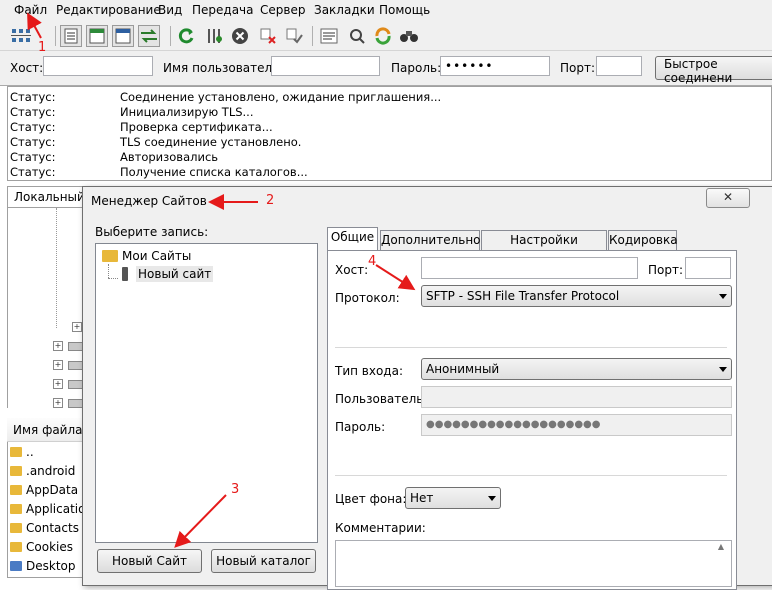 Image resolution: width=772 pixels, height=590 pixels. Describe the element at coordinates (372, 261) in the screenshot. I see `annotation-number: 4` at that location.